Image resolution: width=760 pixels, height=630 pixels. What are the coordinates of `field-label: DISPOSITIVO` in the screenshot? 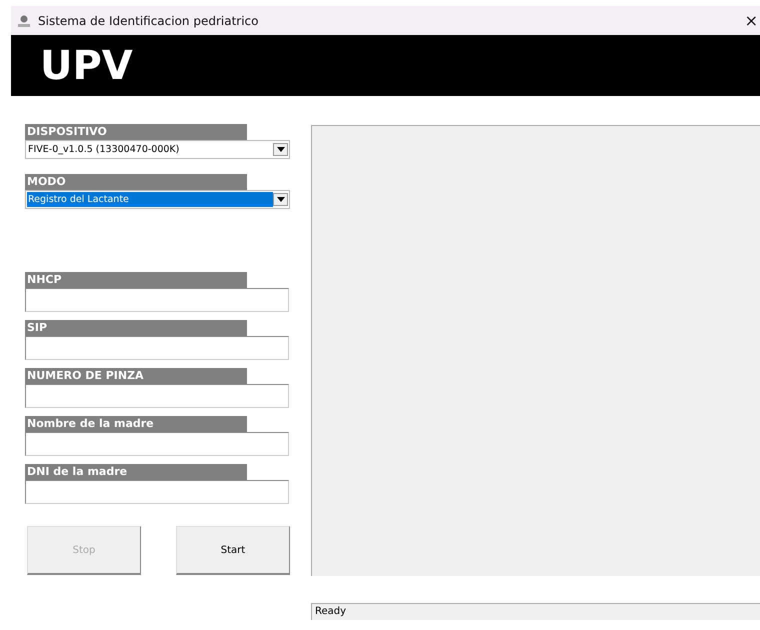 It's located at (136, 132).